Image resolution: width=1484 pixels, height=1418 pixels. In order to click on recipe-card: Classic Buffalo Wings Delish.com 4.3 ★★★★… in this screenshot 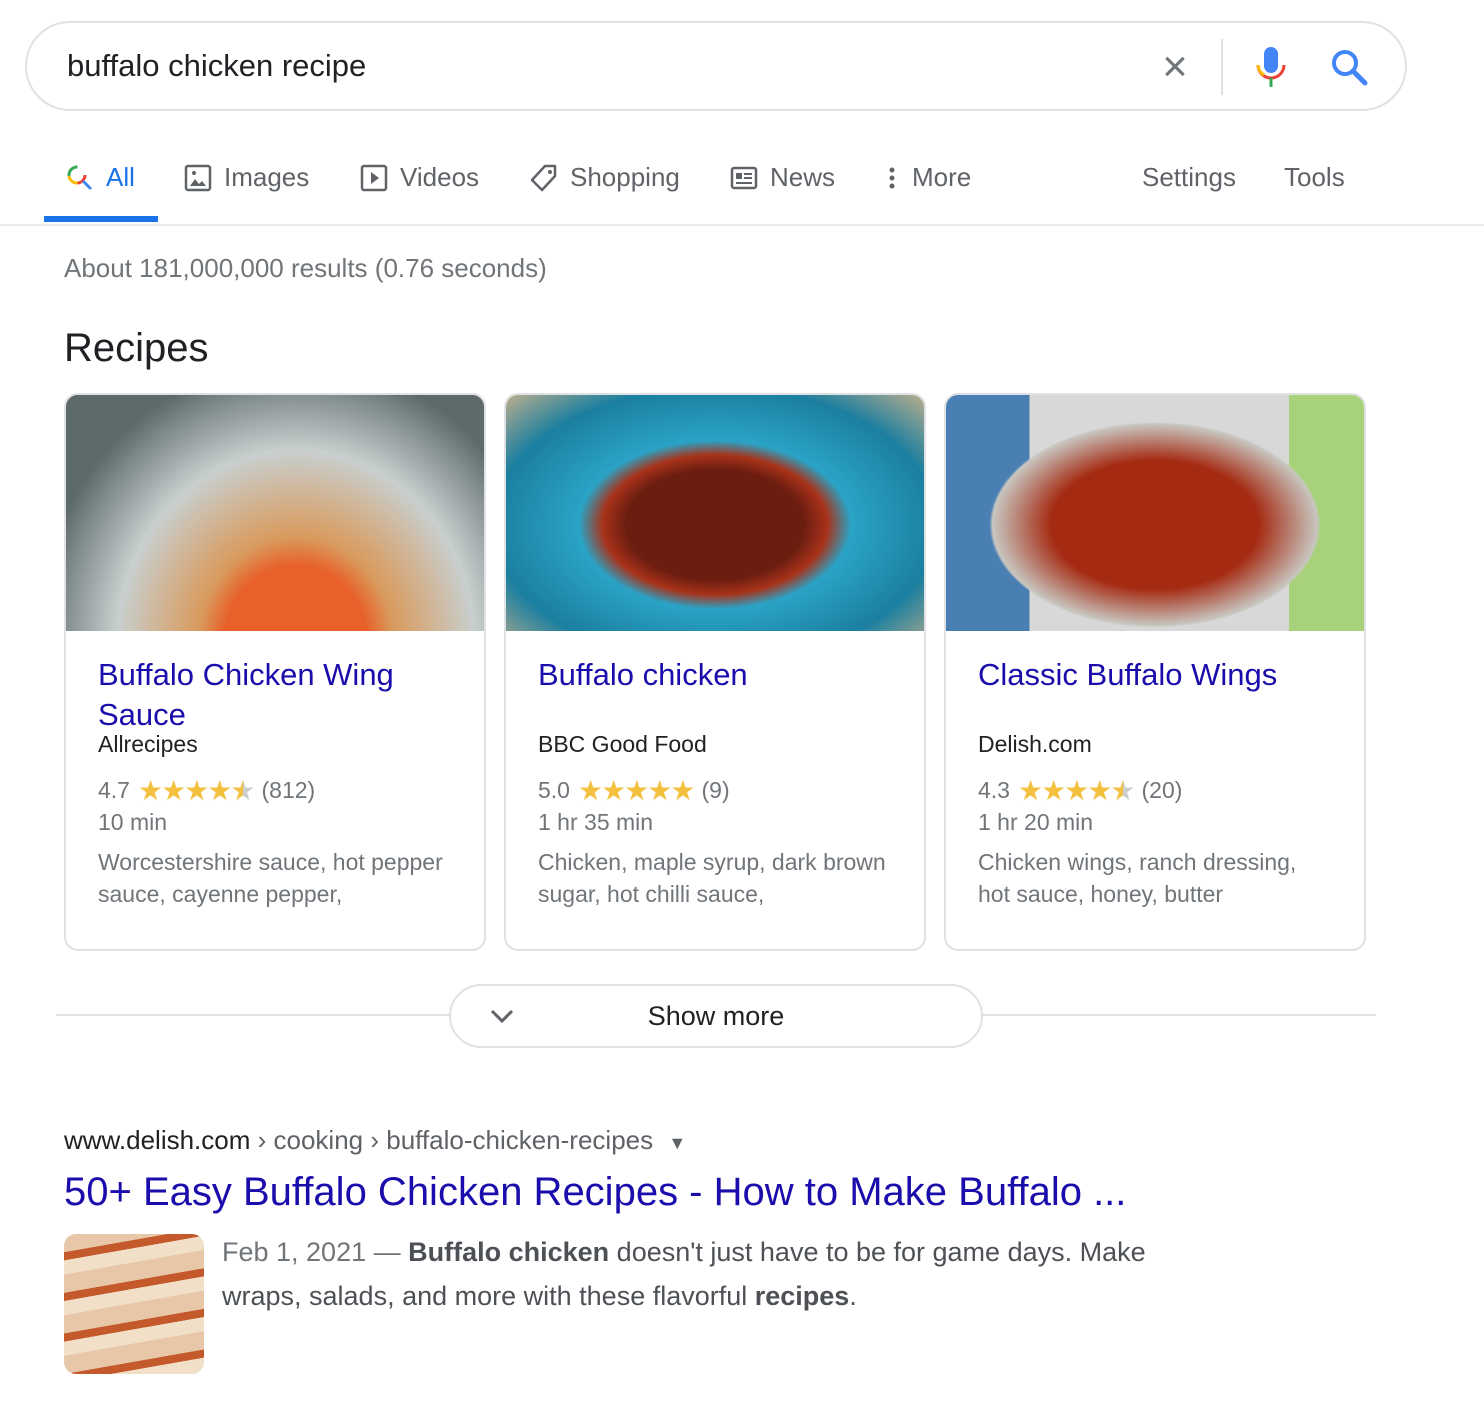, I will do `click(1155, 672)`.